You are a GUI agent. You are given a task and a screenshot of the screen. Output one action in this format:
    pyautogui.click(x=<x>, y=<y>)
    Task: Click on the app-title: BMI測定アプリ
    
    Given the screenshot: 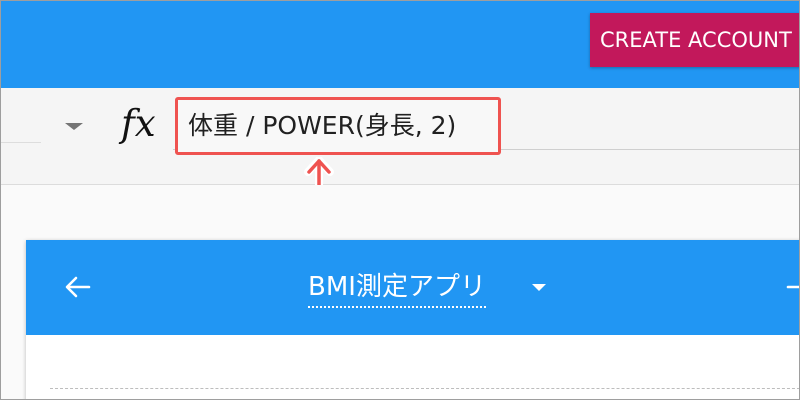 What is the action you would take?
    pyautogui.click(x=397, y=288)
    